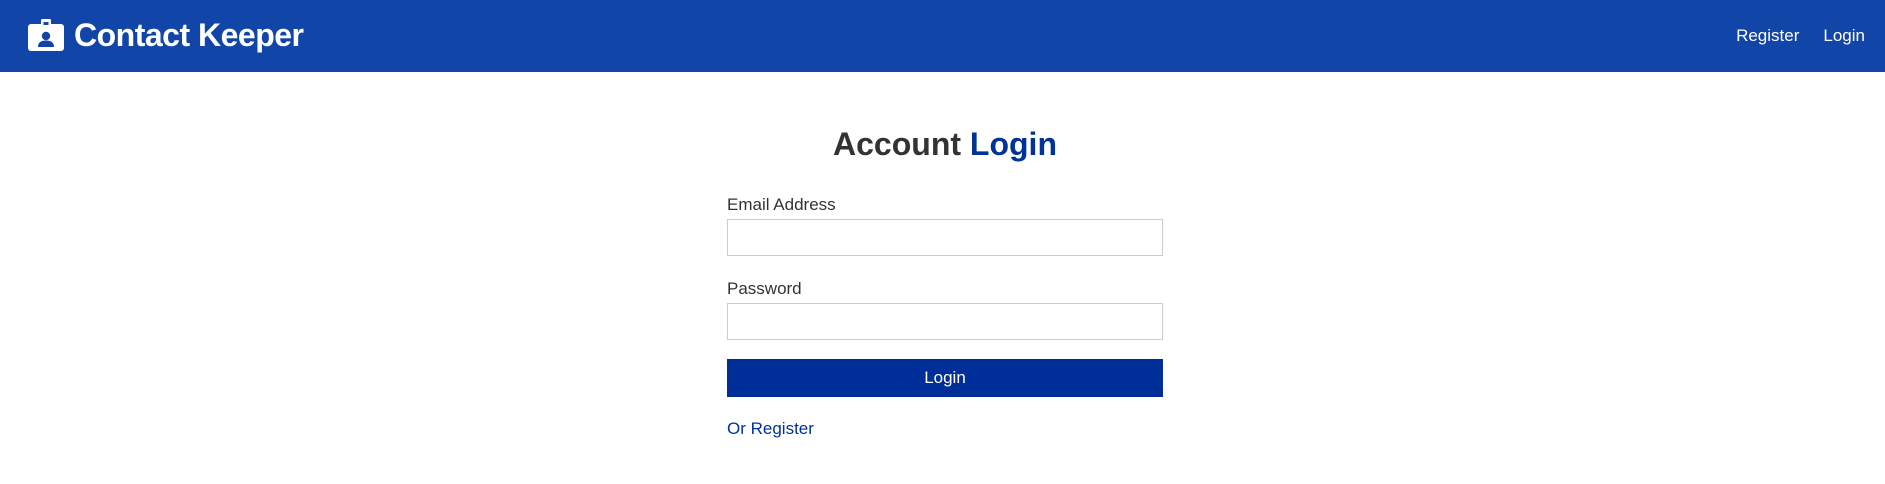  What do you see at coordinates (945, 237) in the screenshot?
I see `email-input` at bounding box center [945, 237].